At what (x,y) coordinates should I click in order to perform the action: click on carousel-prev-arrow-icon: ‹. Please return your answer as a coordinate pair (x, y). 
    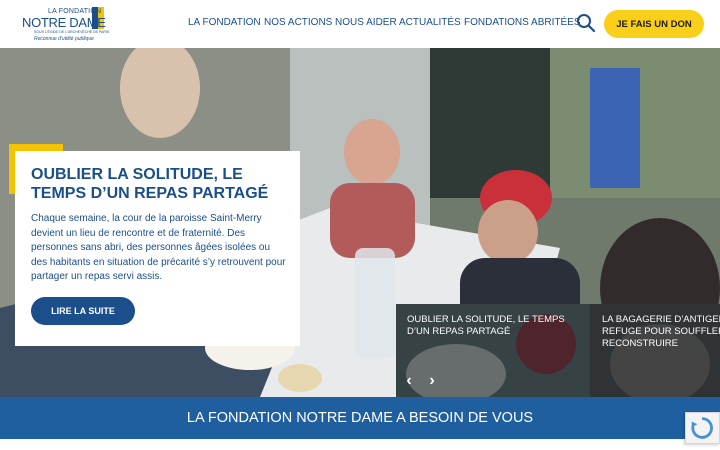
    Looking at the image, I should click on (409, 380).